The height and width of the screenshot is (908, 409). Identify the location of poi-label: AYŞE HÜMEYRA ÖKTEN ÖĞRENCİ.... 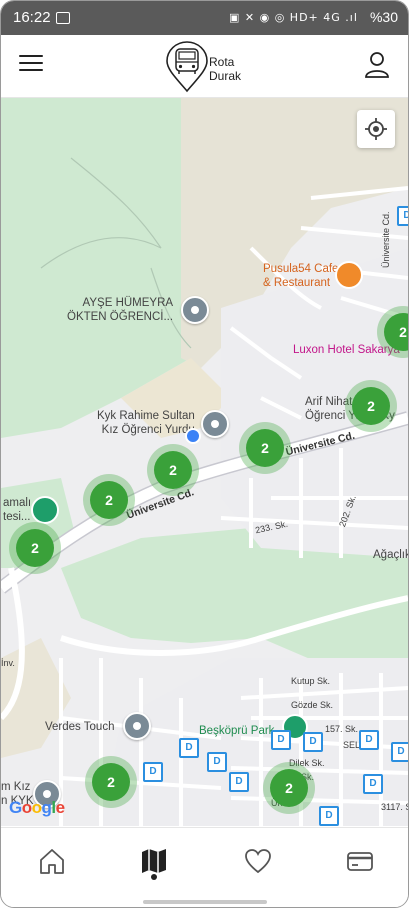
(120, 310).